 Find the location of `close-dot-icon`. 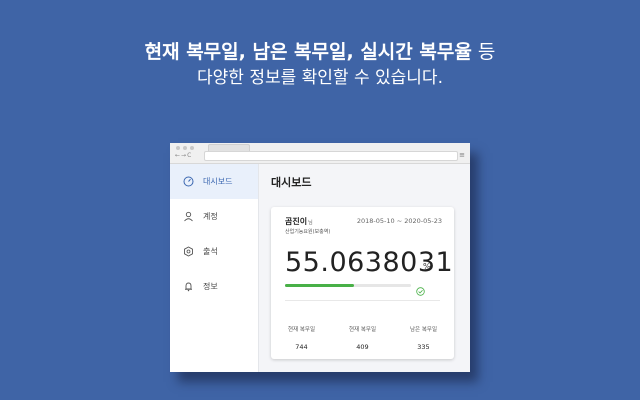

close-dot-icon is located at coordinates (178, 148).